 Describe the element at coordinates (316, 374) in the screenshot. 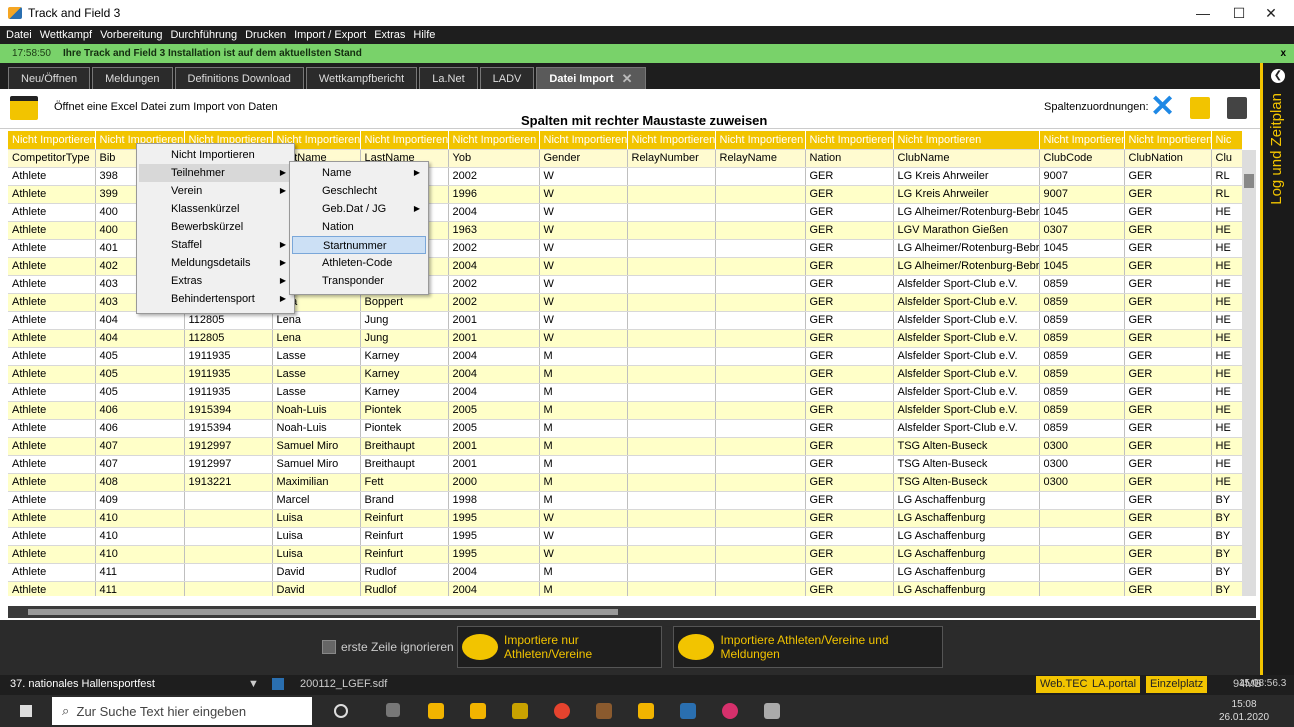

I see `table-cell: Lasse` at that location.